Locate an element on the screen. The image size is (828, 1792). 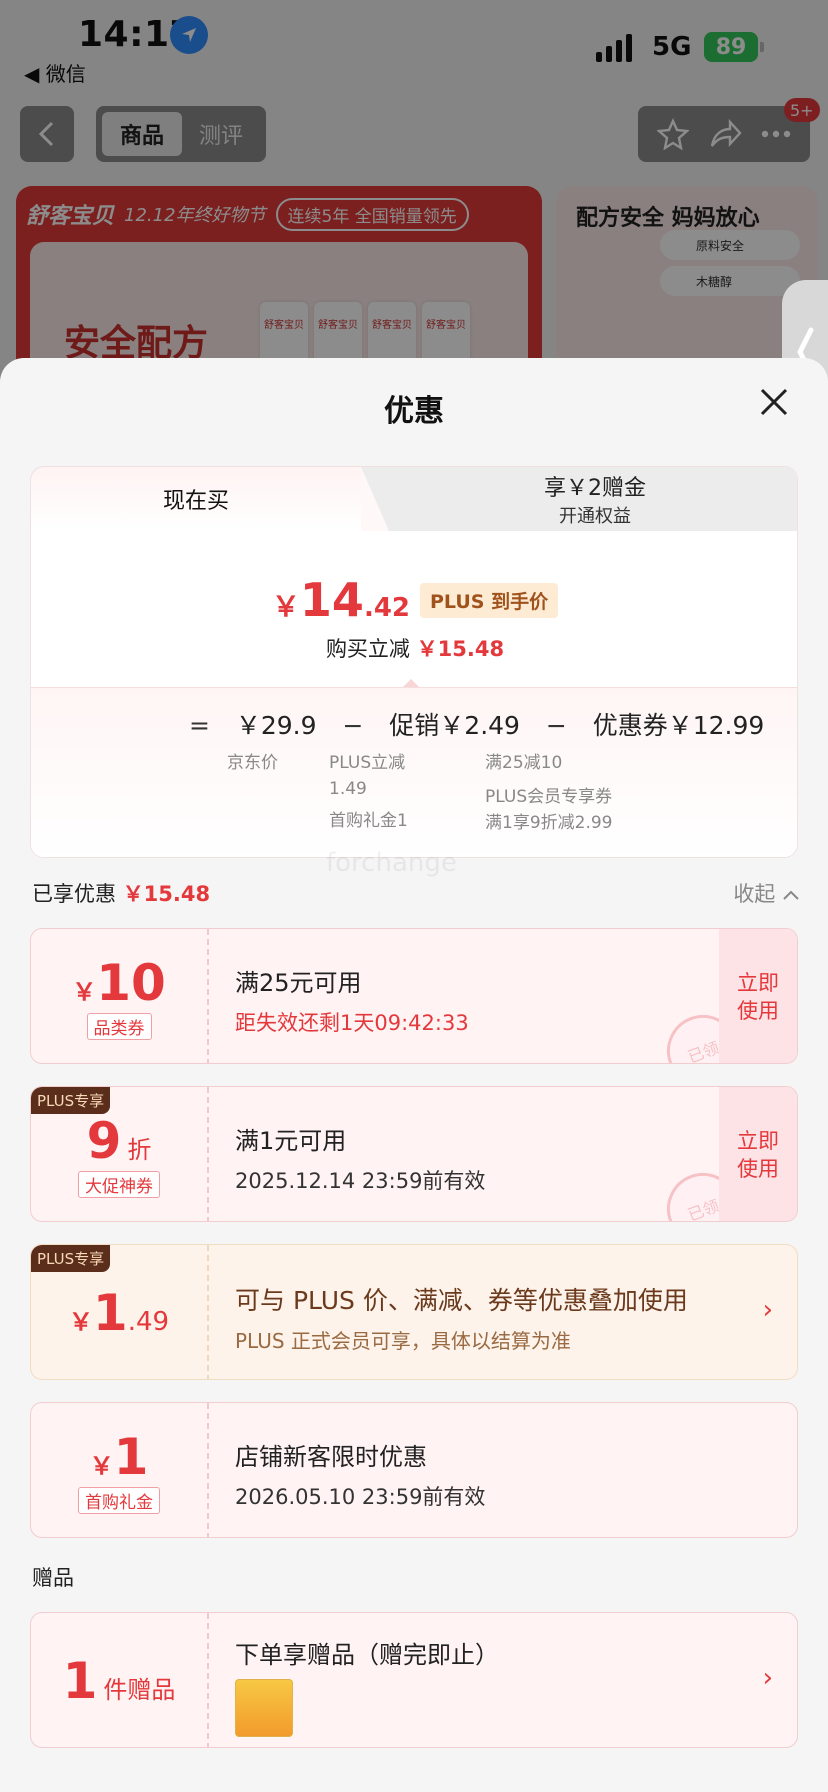
coupon-card: ￥ 1 首购礼金 店铺新客限时优惠 2026.05.10 23:59前有效 is located at coordinates (414, 1470).